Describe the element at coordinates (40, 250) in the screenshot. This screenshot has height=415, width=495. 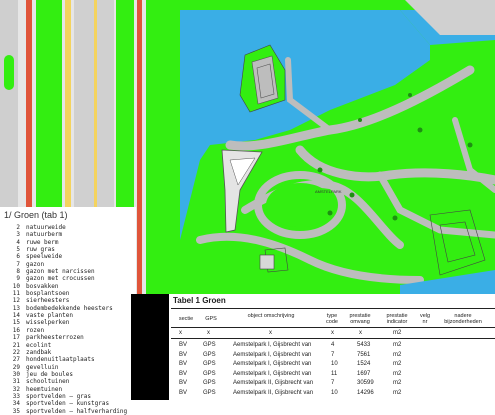
I see `legend-item-label: ruw gras` at that location.